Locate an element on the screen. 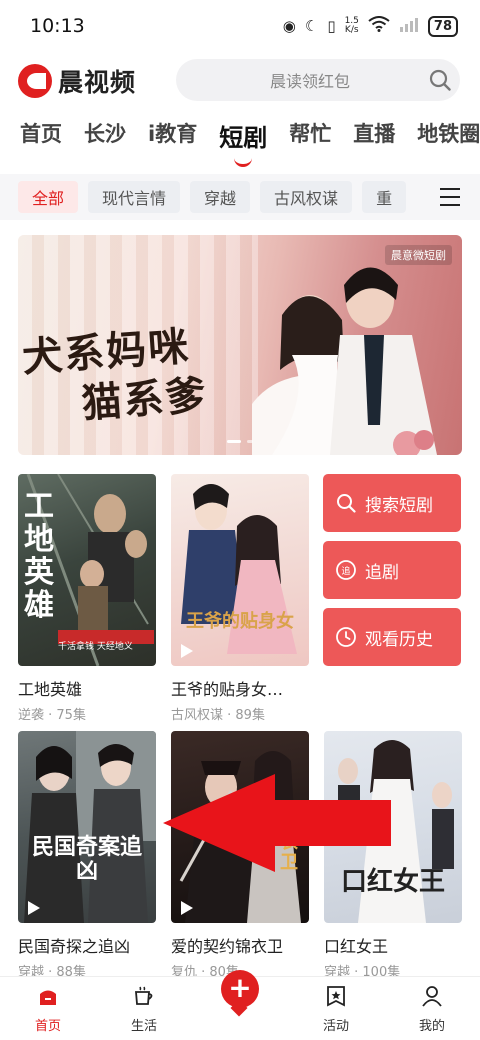 This screenshot has height=1040, width=480. banner-pagination is located at coordinates (240, 441).